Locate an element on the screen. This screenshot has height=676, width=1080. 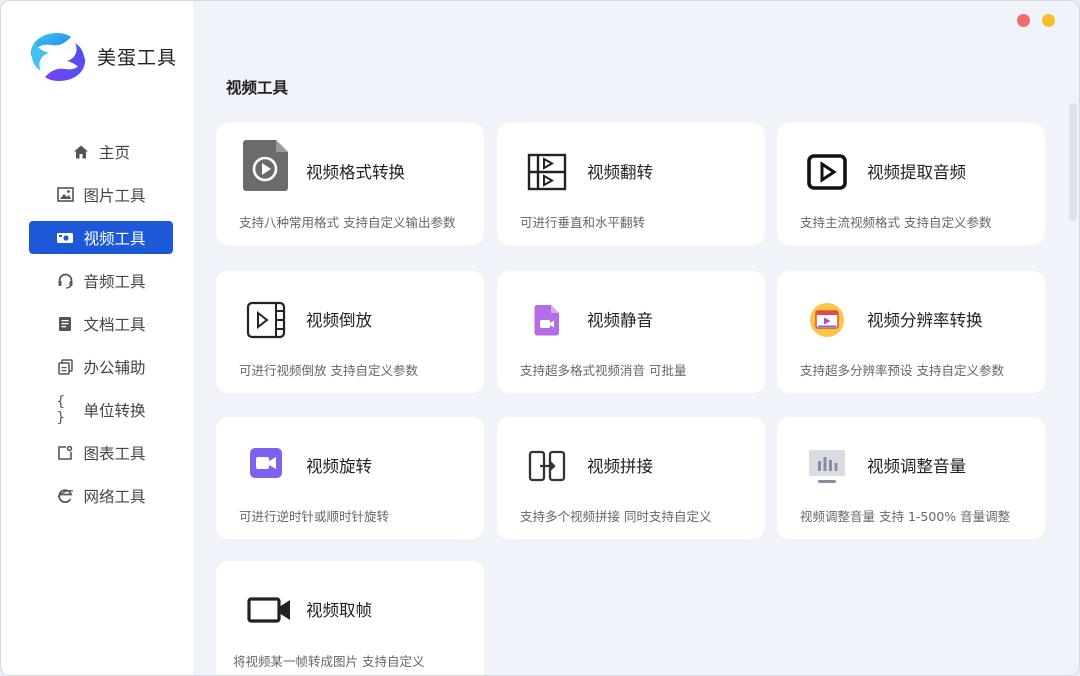
card-video-mute: 视频静音 支持超多格式视频消音 可批量 is located at coordinates (631, 332).